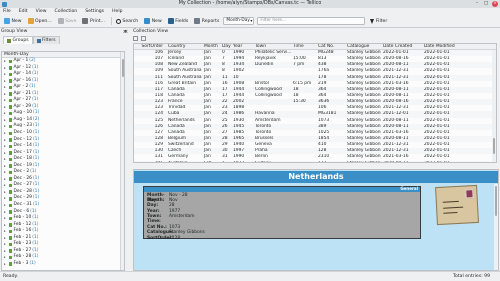 The image size is (500, 281). Describe the element at coordinates (18, 40) in the screenshot. I see `tab-groups: Groups` at that location.